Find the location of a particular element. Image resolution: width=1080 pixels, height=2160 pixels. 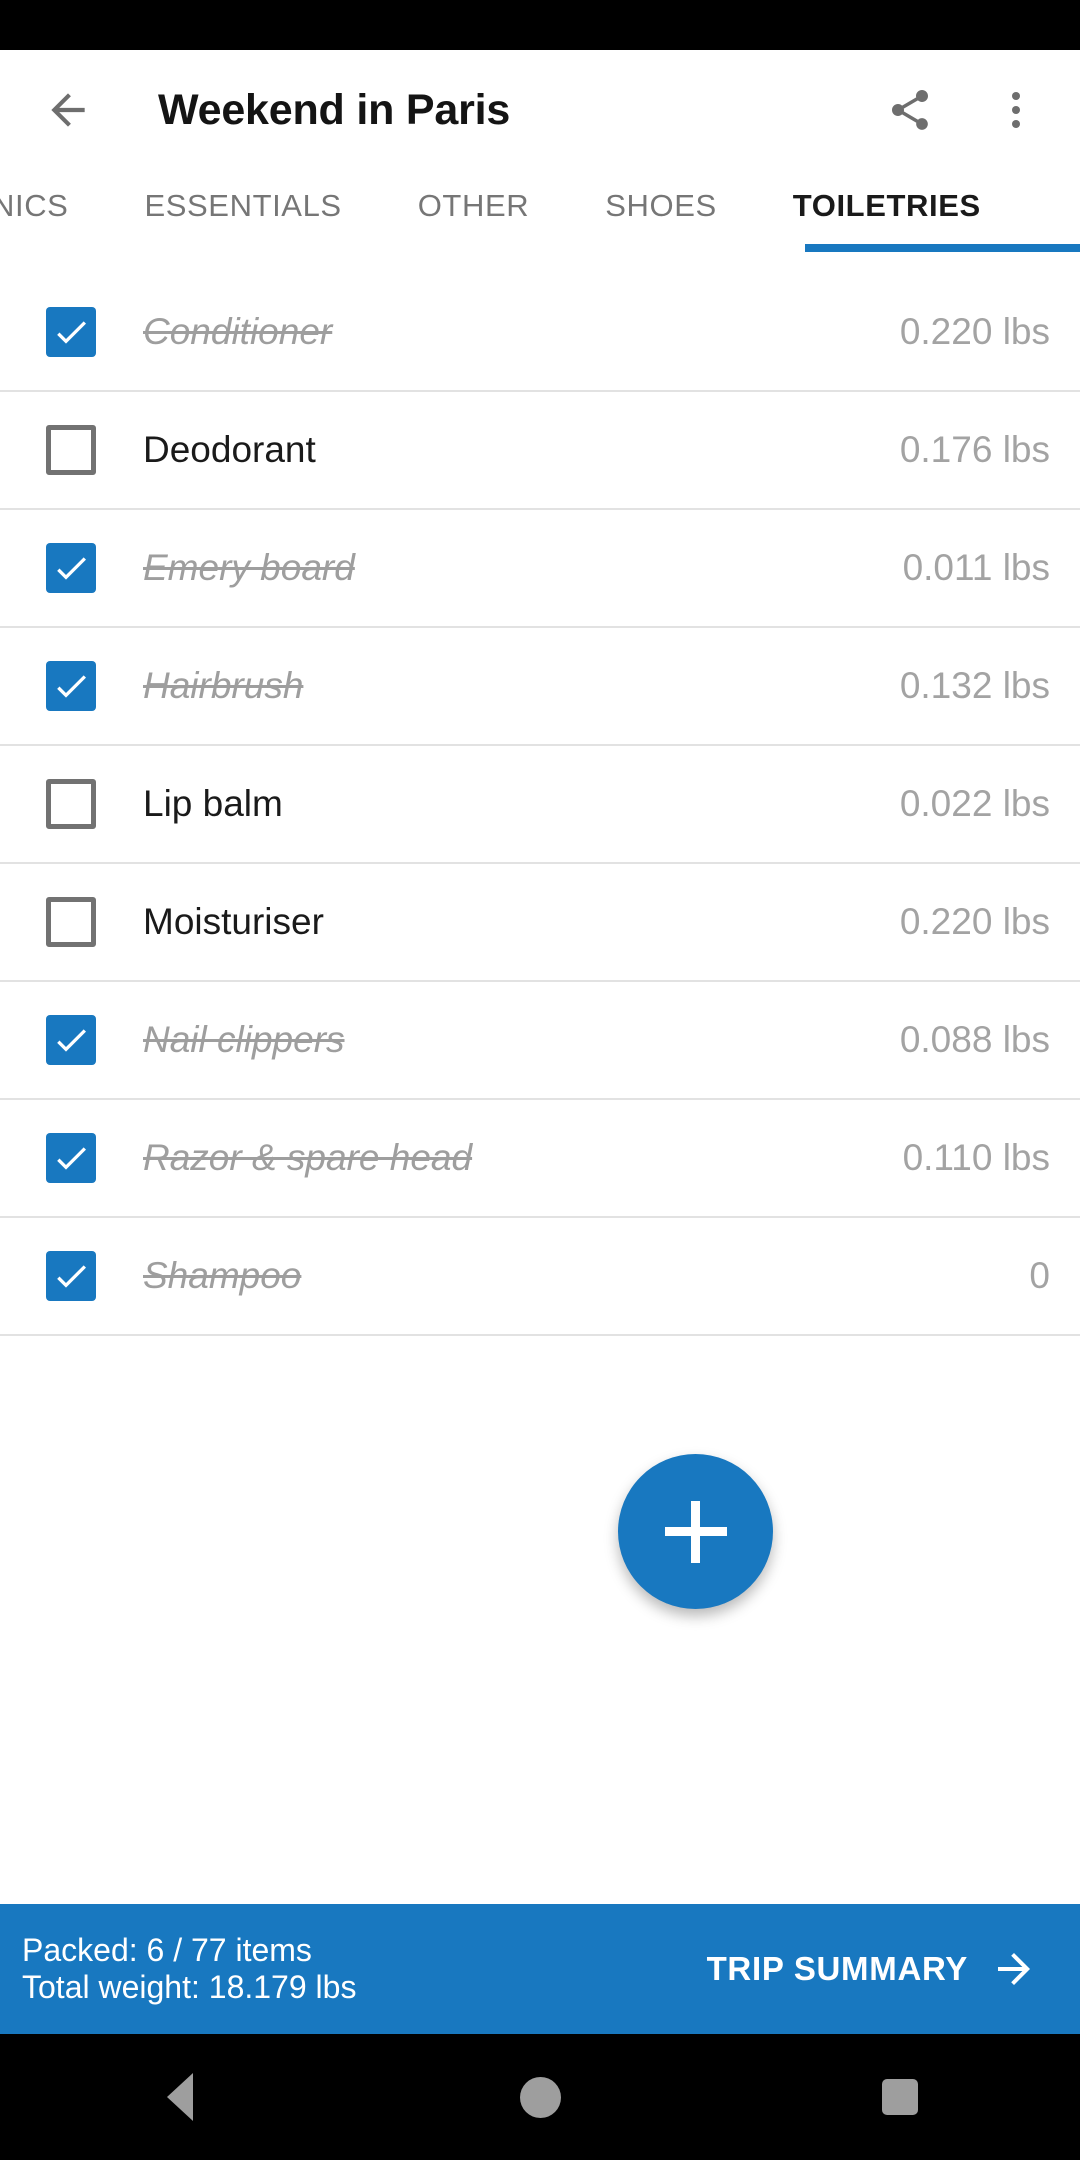

app-bar-actions is located at coordinates (963, 110).